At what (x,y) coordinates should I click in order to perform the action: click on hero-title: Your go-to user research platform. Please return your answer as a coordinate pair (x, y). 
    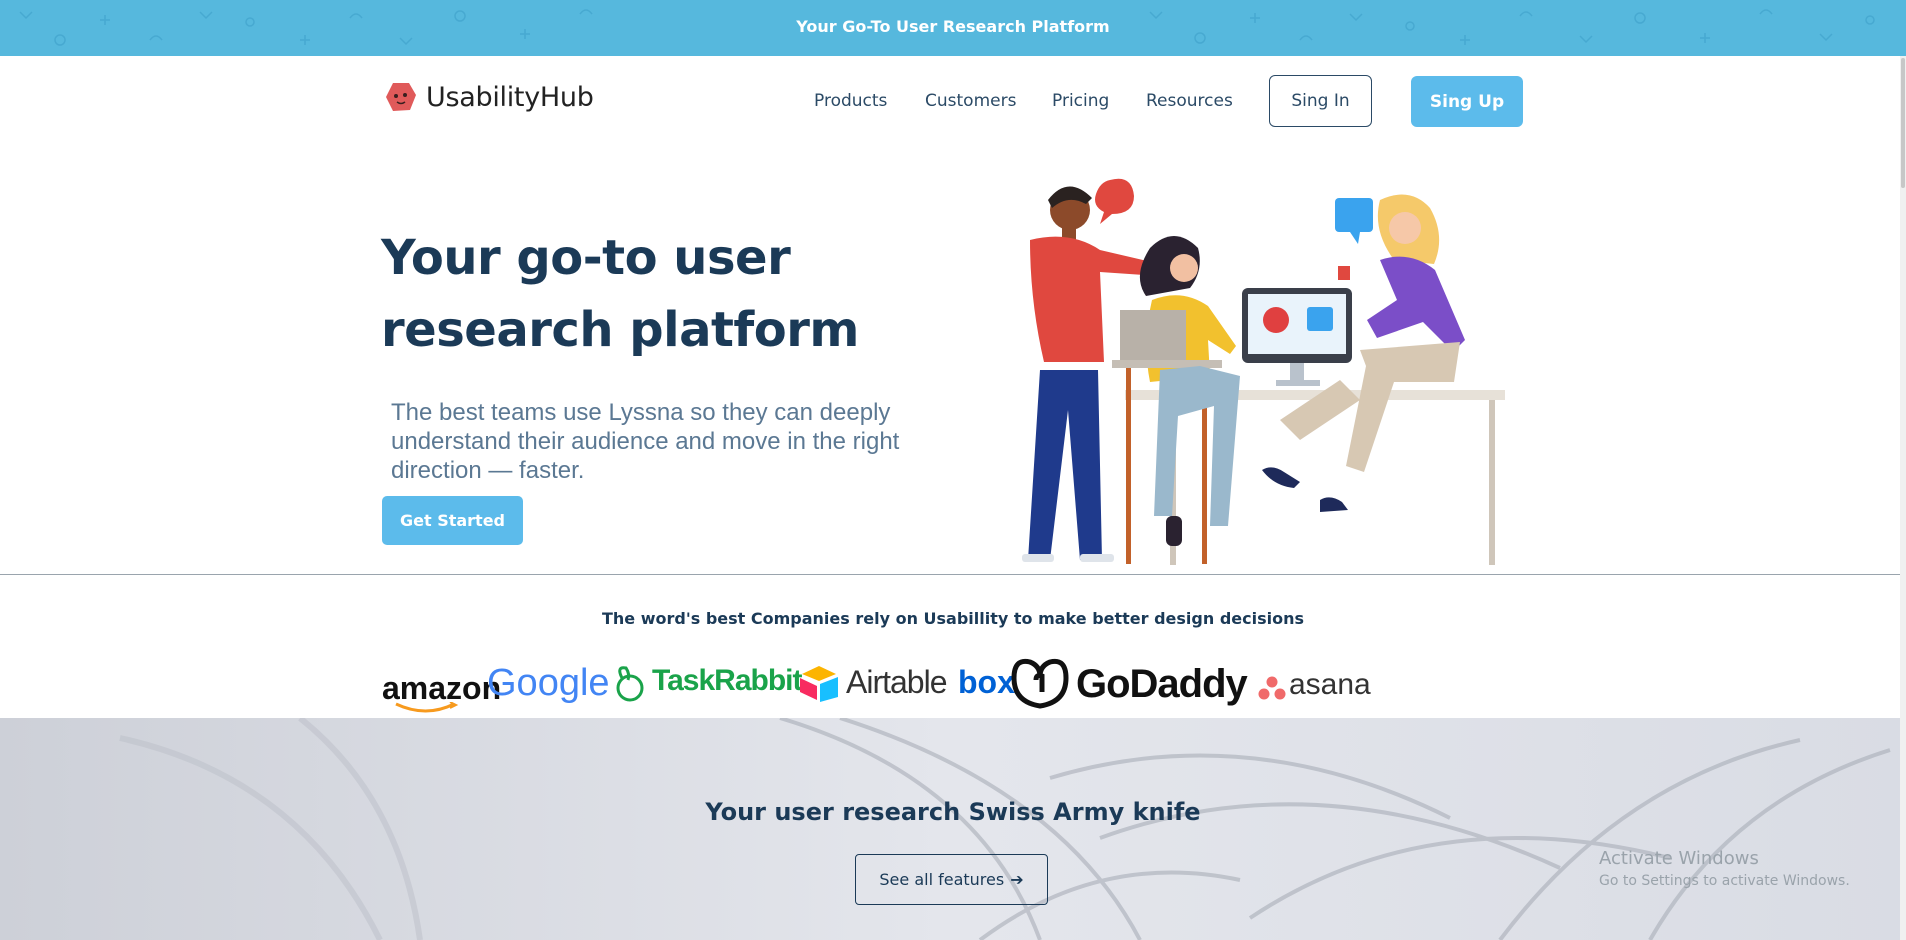
    Looking at the image, I should click on (661, 294).